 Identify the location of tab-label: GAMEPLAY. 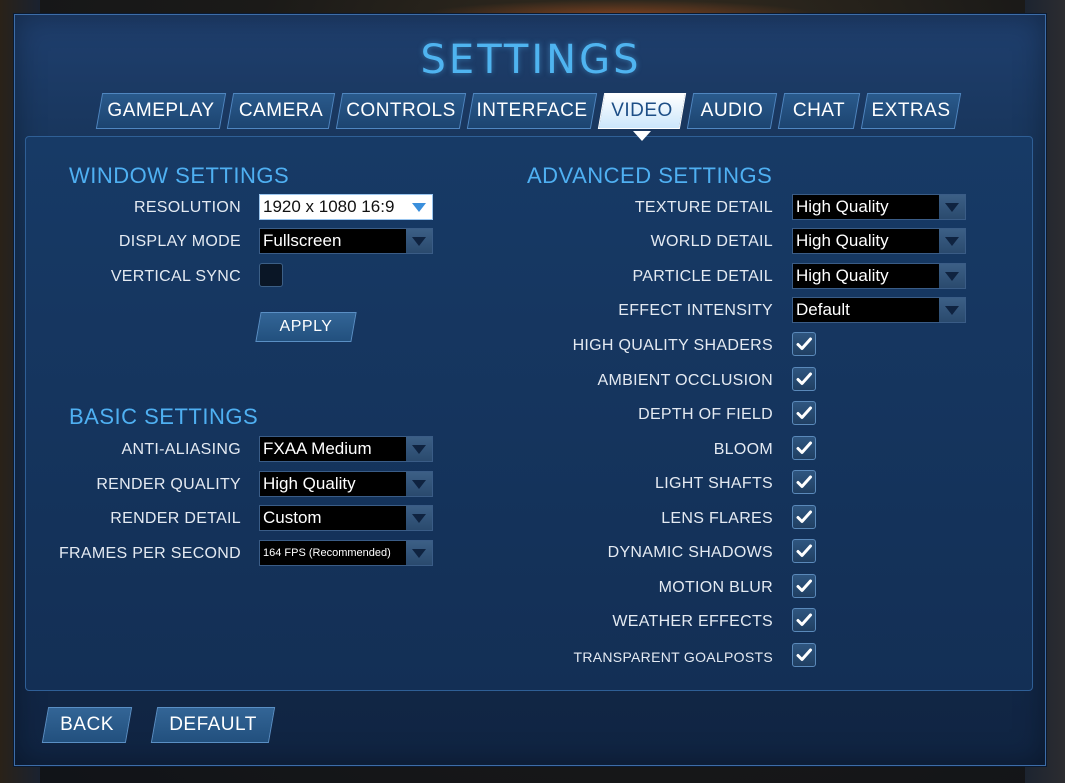
(161, 110).